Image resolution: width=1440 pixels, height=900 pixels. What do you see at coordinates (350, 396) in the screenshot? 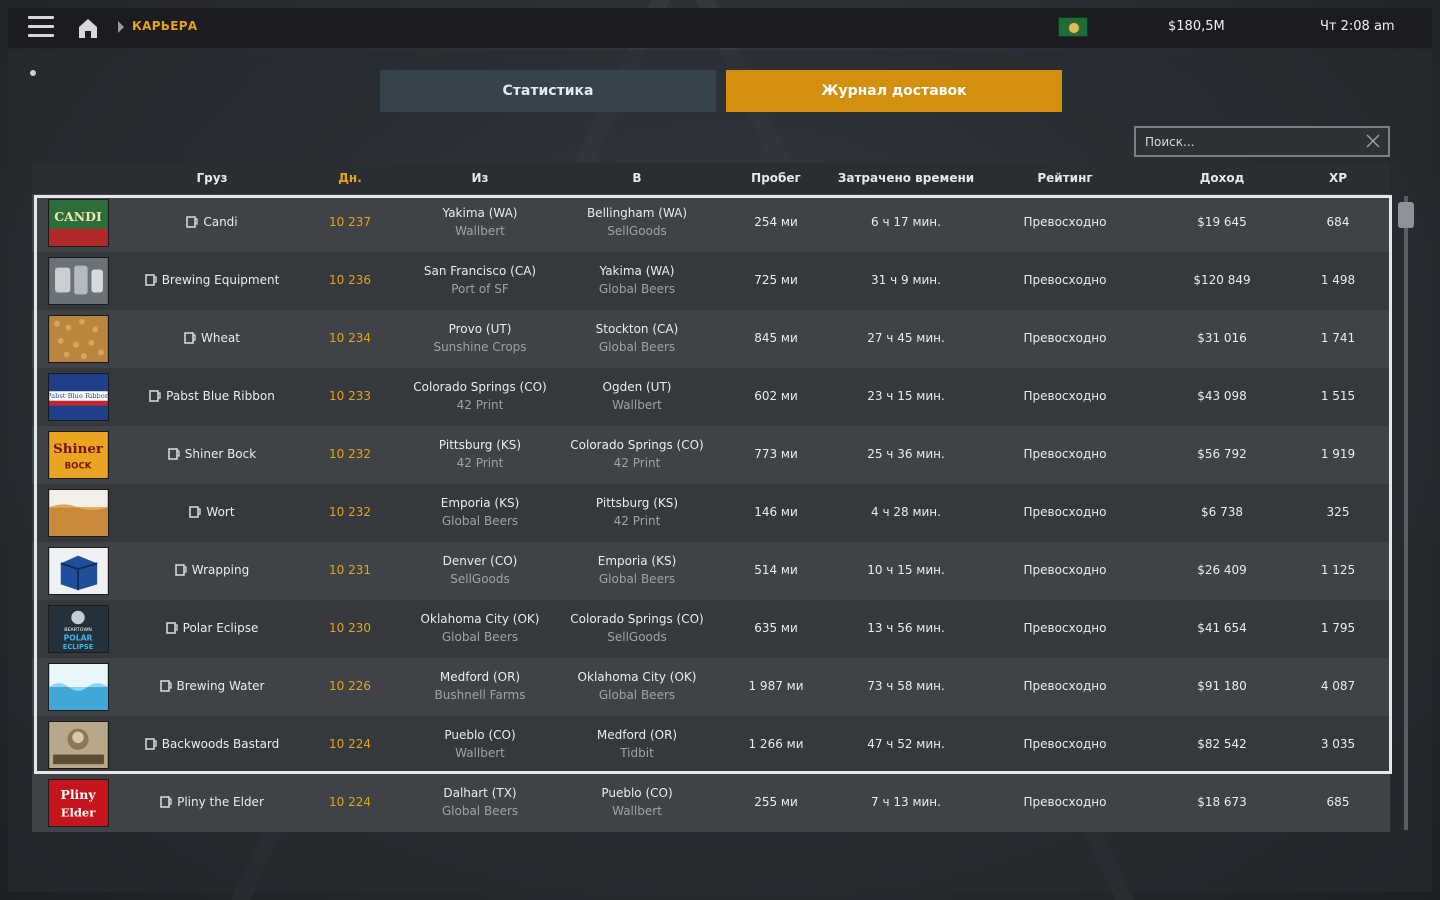
I see `day-value: 10 233` at bounding box center [350, 396].